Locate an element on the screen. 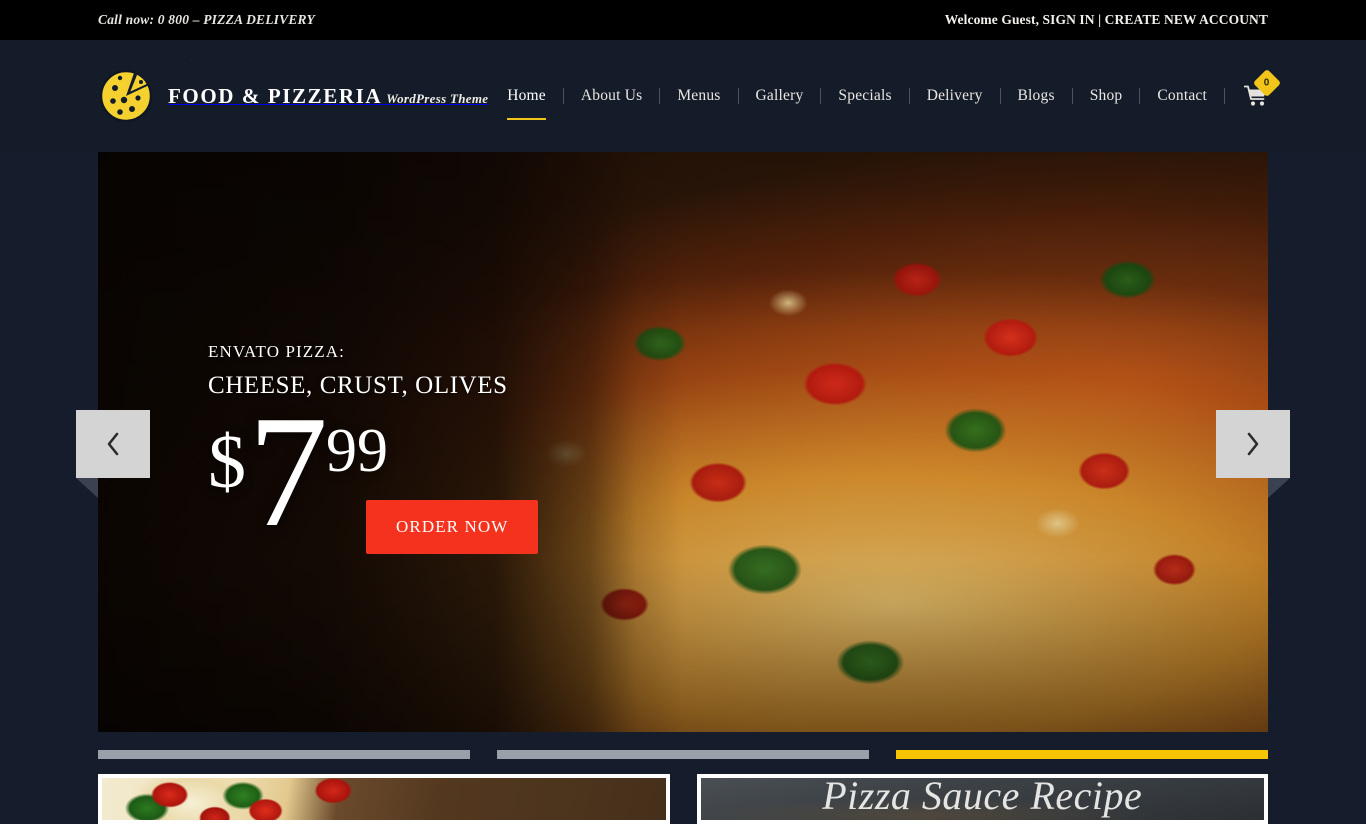  price-integer: 7 is located at coordinates (288, 471).